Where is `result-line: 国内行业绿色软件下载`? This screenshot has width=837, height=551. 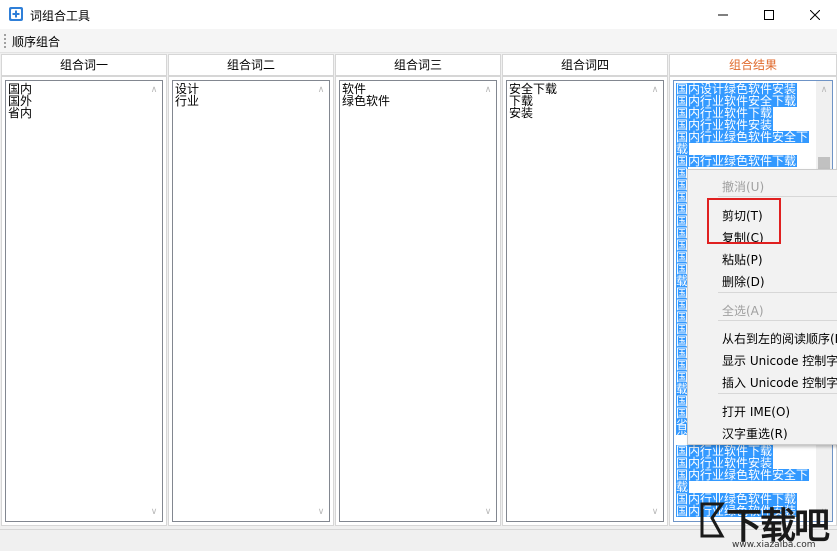
result-line: 国内行业绿色软件下载 is located at coordinates (737, 161).